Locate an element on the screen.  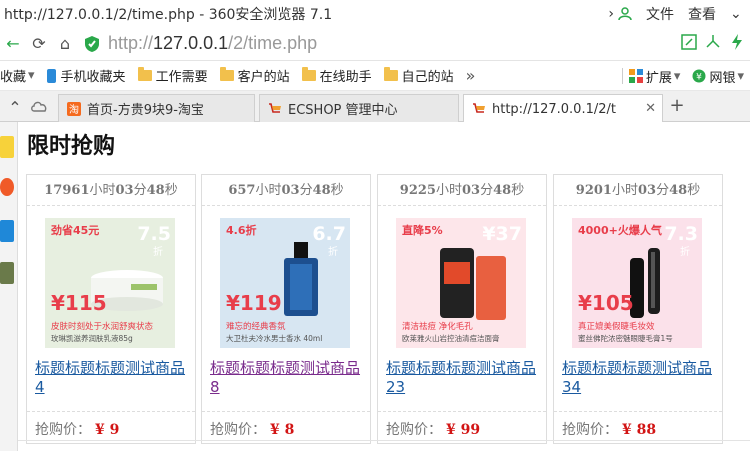
bookmark-mobile: 手机收藏夹 is located at coordinates (86, 75).